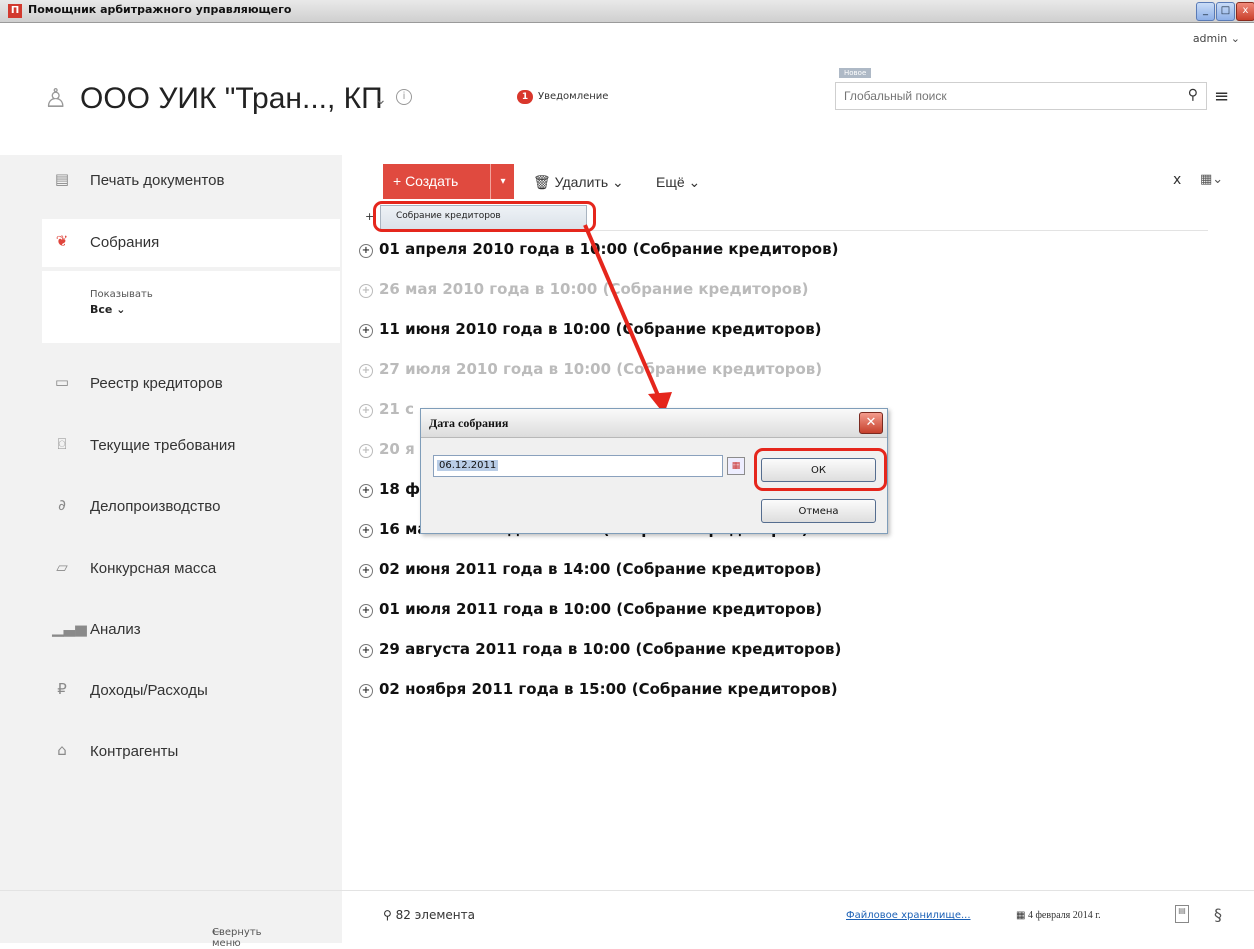 The image size is (1254, 949). What do you see at coordinates (1058, 915) in the screenshot?
I see `current-date: ▦ 4 февраля 2014 г.` at bounding box center [1058, 915].